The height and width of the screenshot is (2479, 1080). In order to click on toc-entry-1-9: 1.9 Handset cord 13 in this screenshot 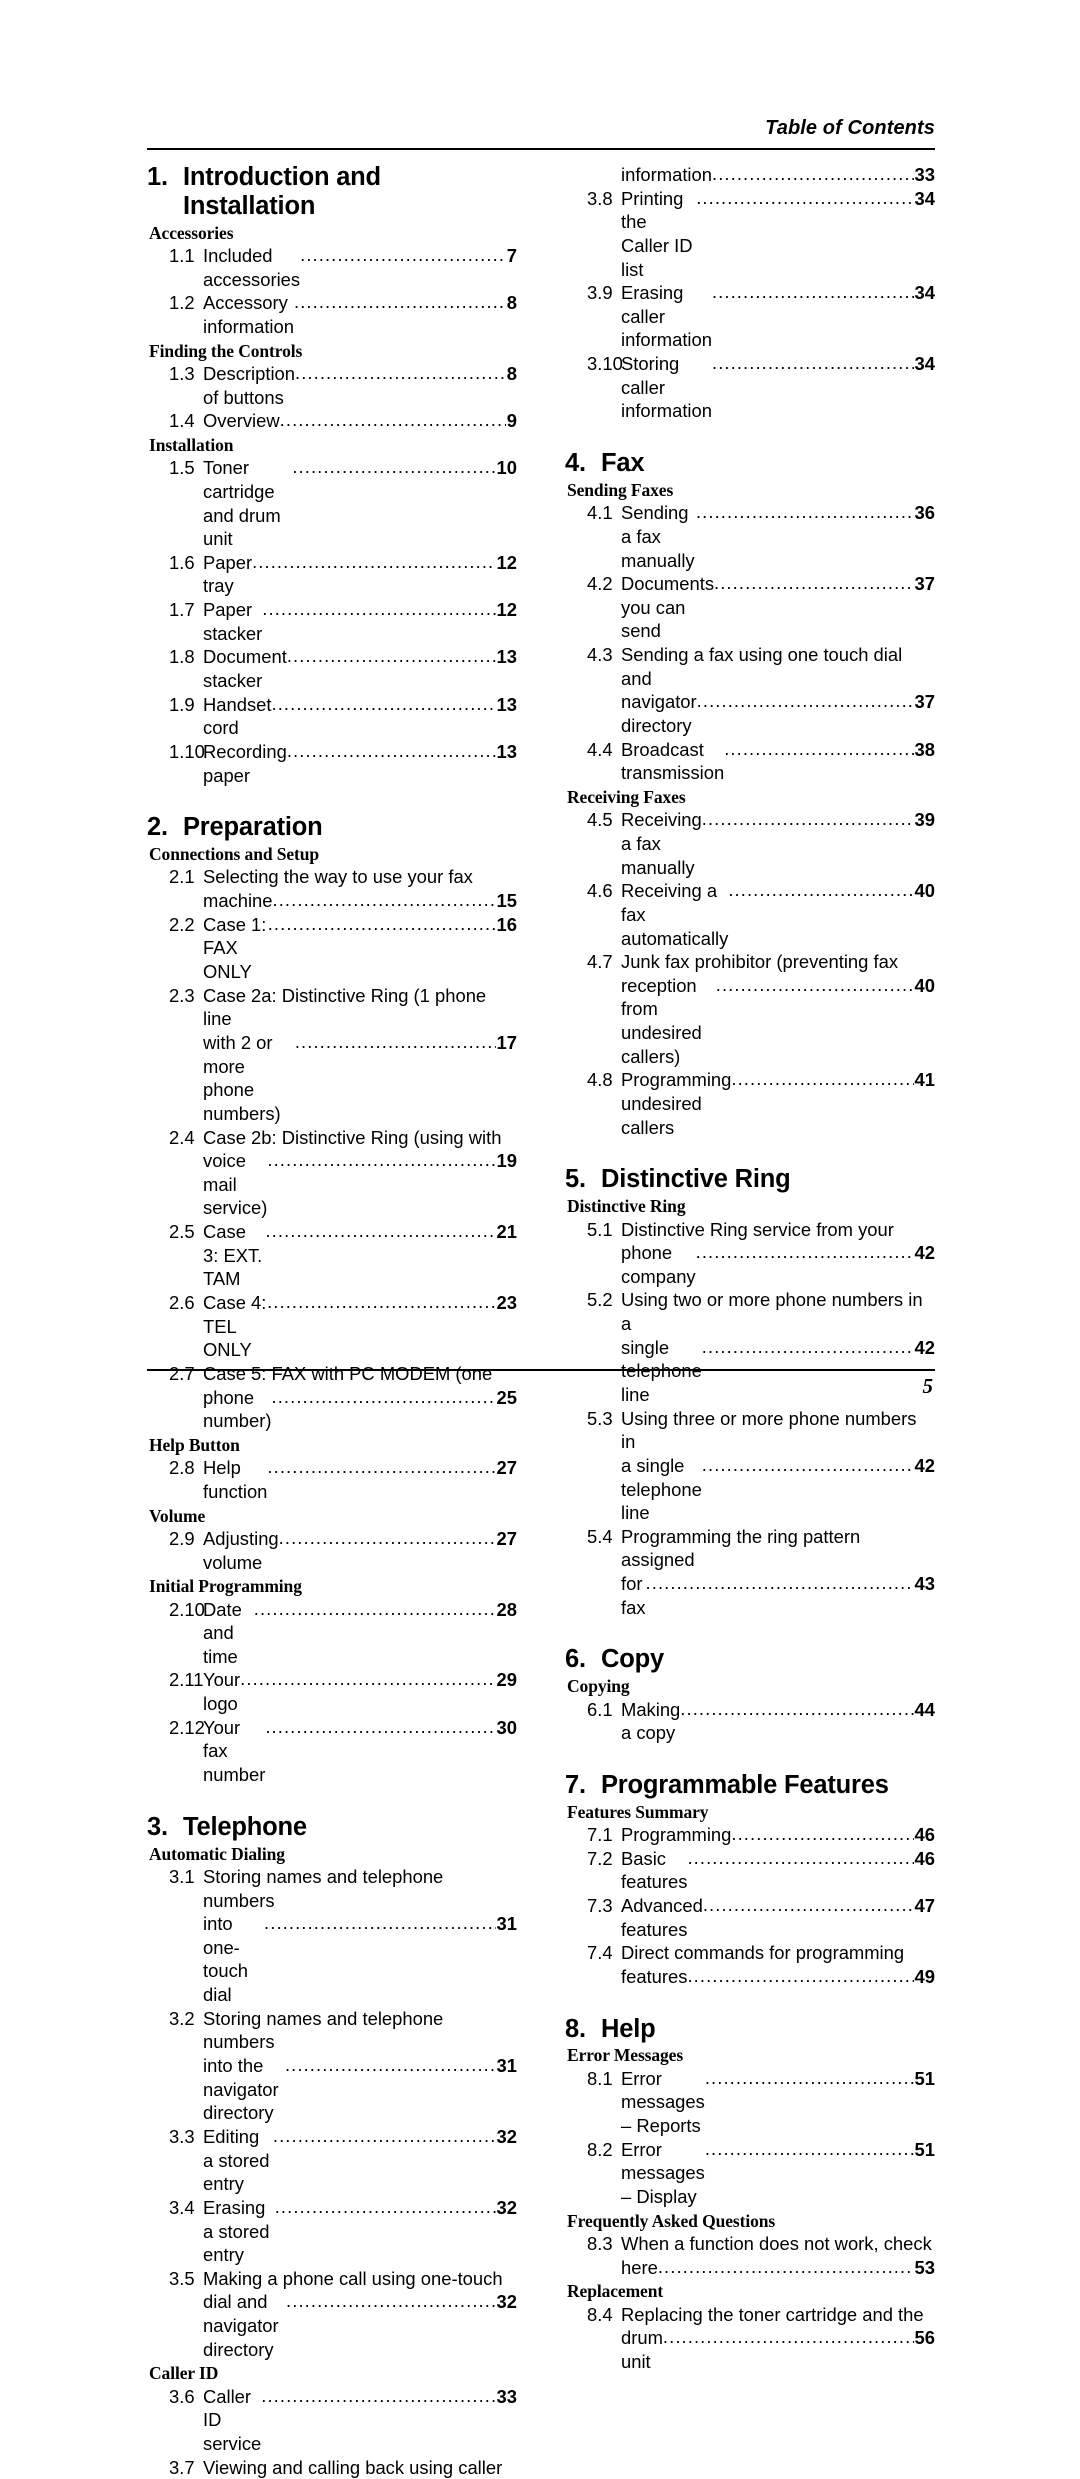, I will do `click(332, 716)`.